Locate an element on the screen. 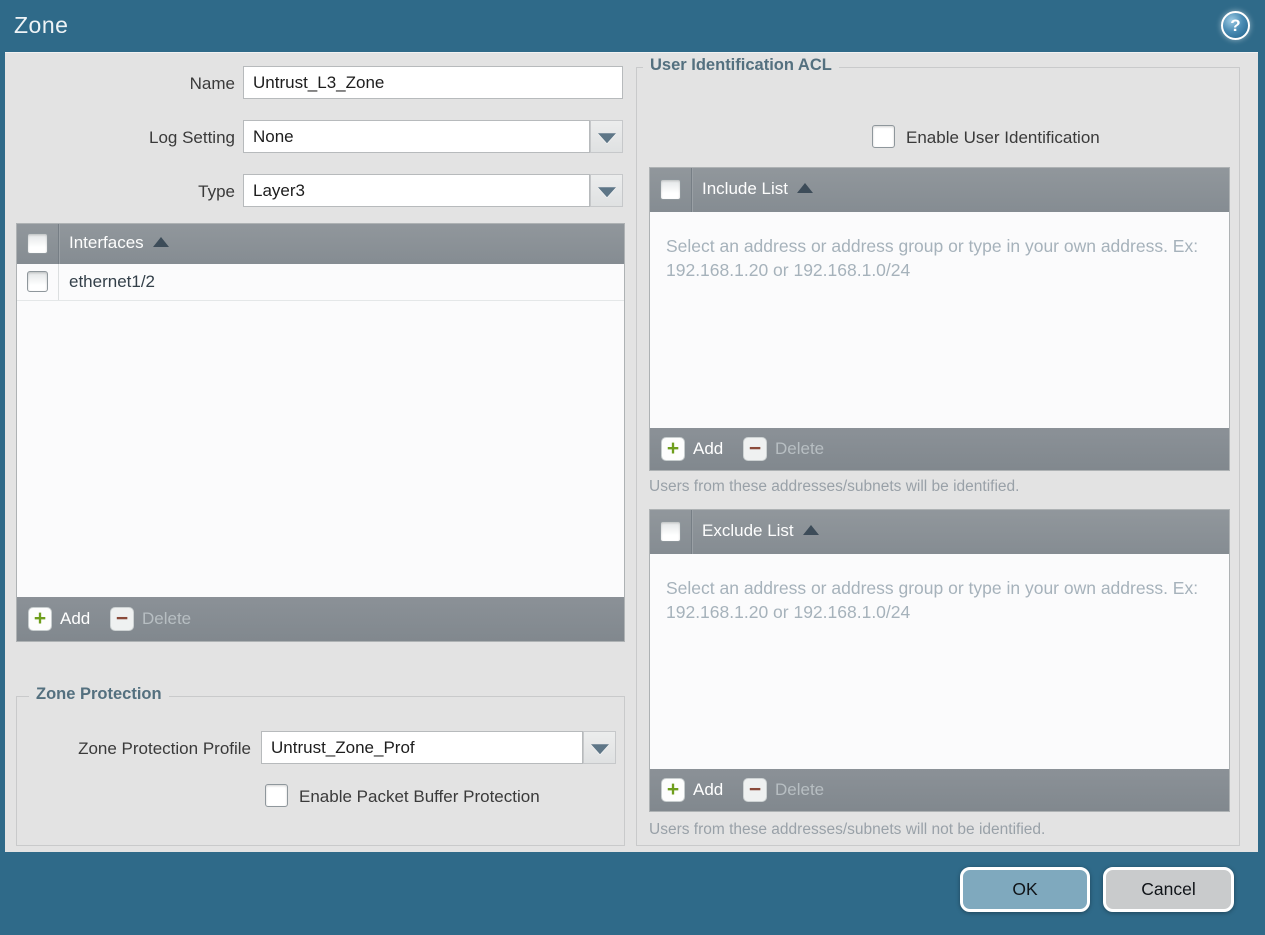 The width and height of the screenshot is (1265, 935). exclude-select-all-checkbox is located at coordinates (670, 531).